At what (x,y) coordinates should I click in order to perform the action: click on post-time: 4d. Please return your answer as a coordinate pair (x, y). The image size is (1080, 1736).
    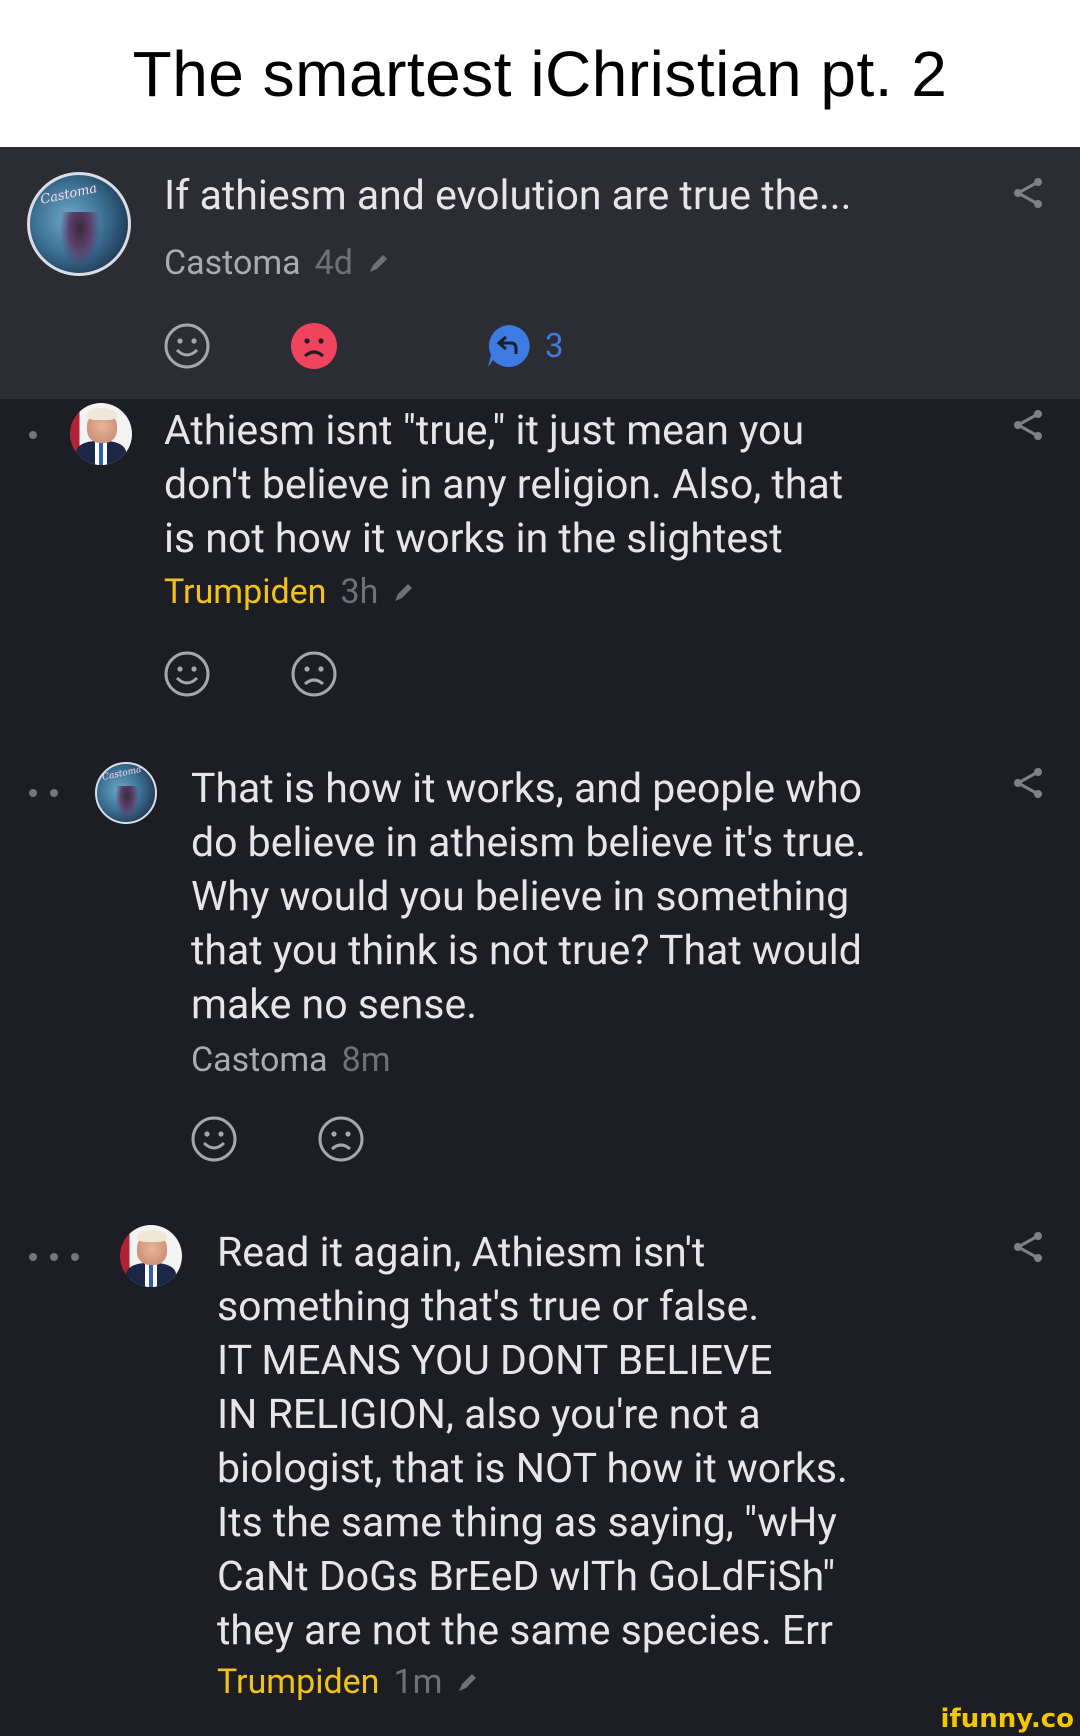
    Looking at the image, I should click on (333, 263).